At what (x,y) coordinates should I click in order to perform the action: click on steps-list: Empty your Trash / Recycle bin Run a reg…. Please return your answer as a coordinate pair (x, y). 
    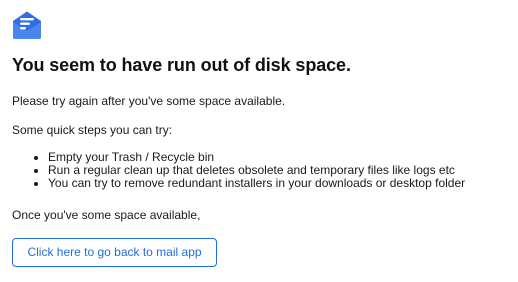
    Looking at the image, I should click on (248, 170).